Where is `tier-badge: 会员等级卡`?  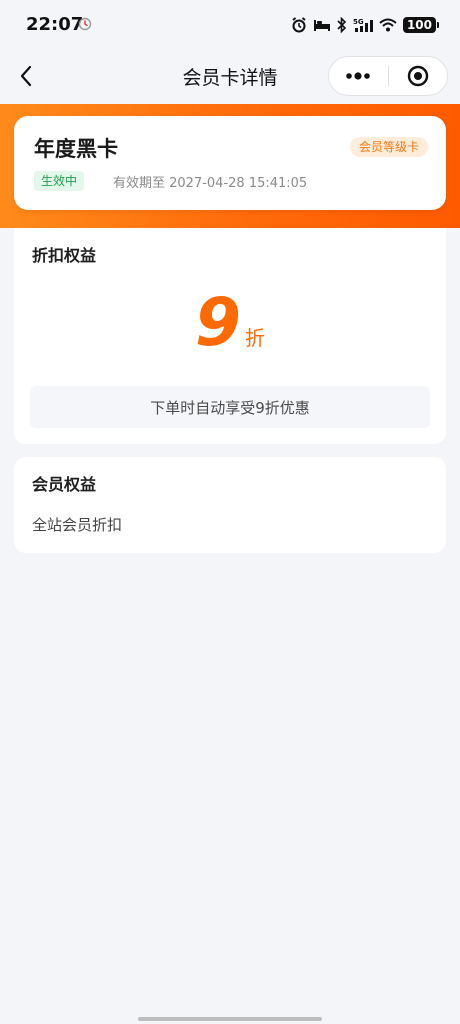 tier-badge: 会员等级卡 is located at coordinates (388, 147).